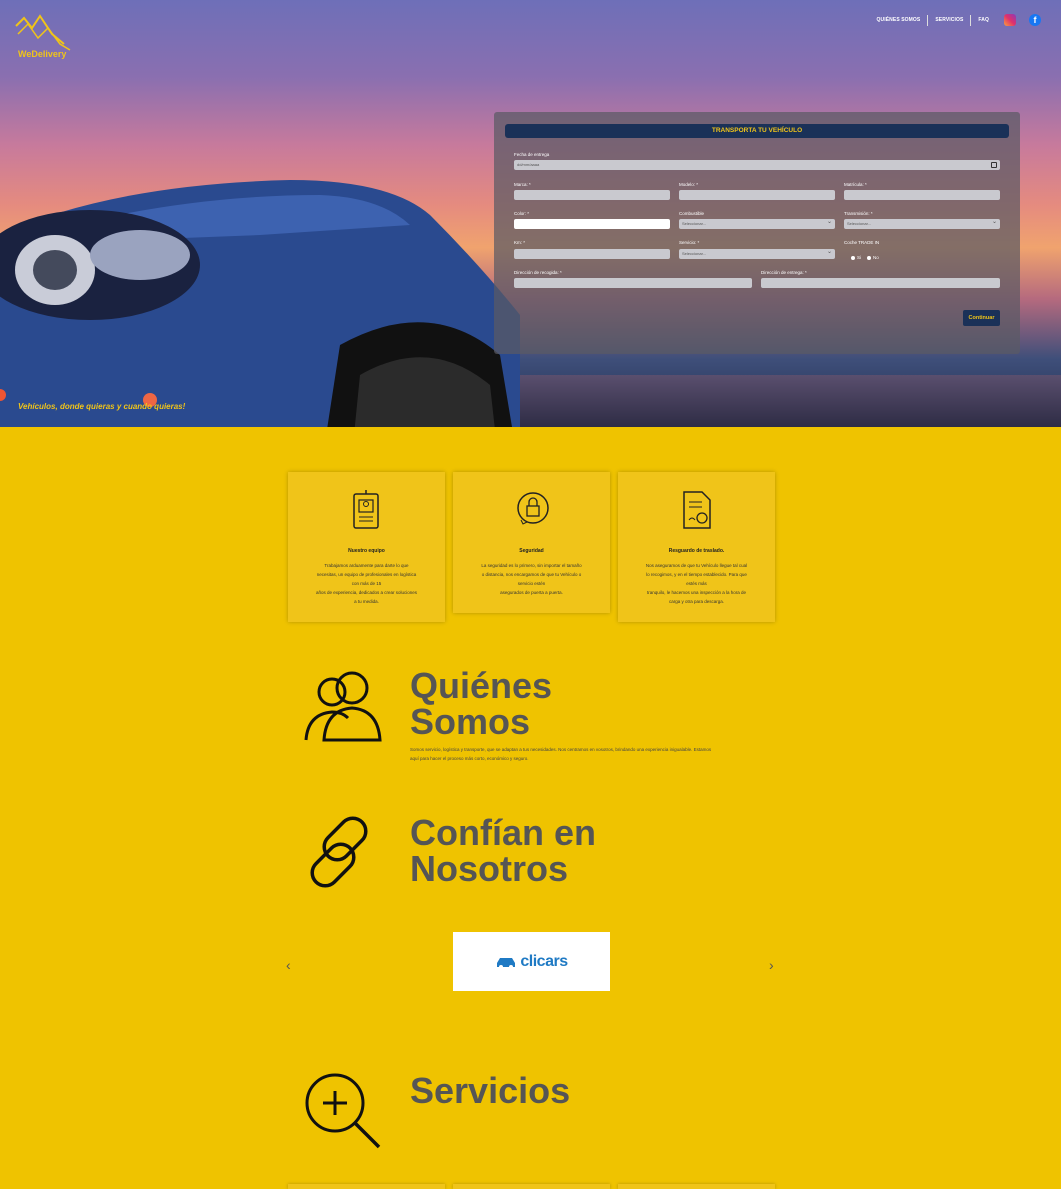  What do you see at coordinates (520, 242) in the screenshot?
I see `km-label: Km: *` at bounding box center [520, 242].